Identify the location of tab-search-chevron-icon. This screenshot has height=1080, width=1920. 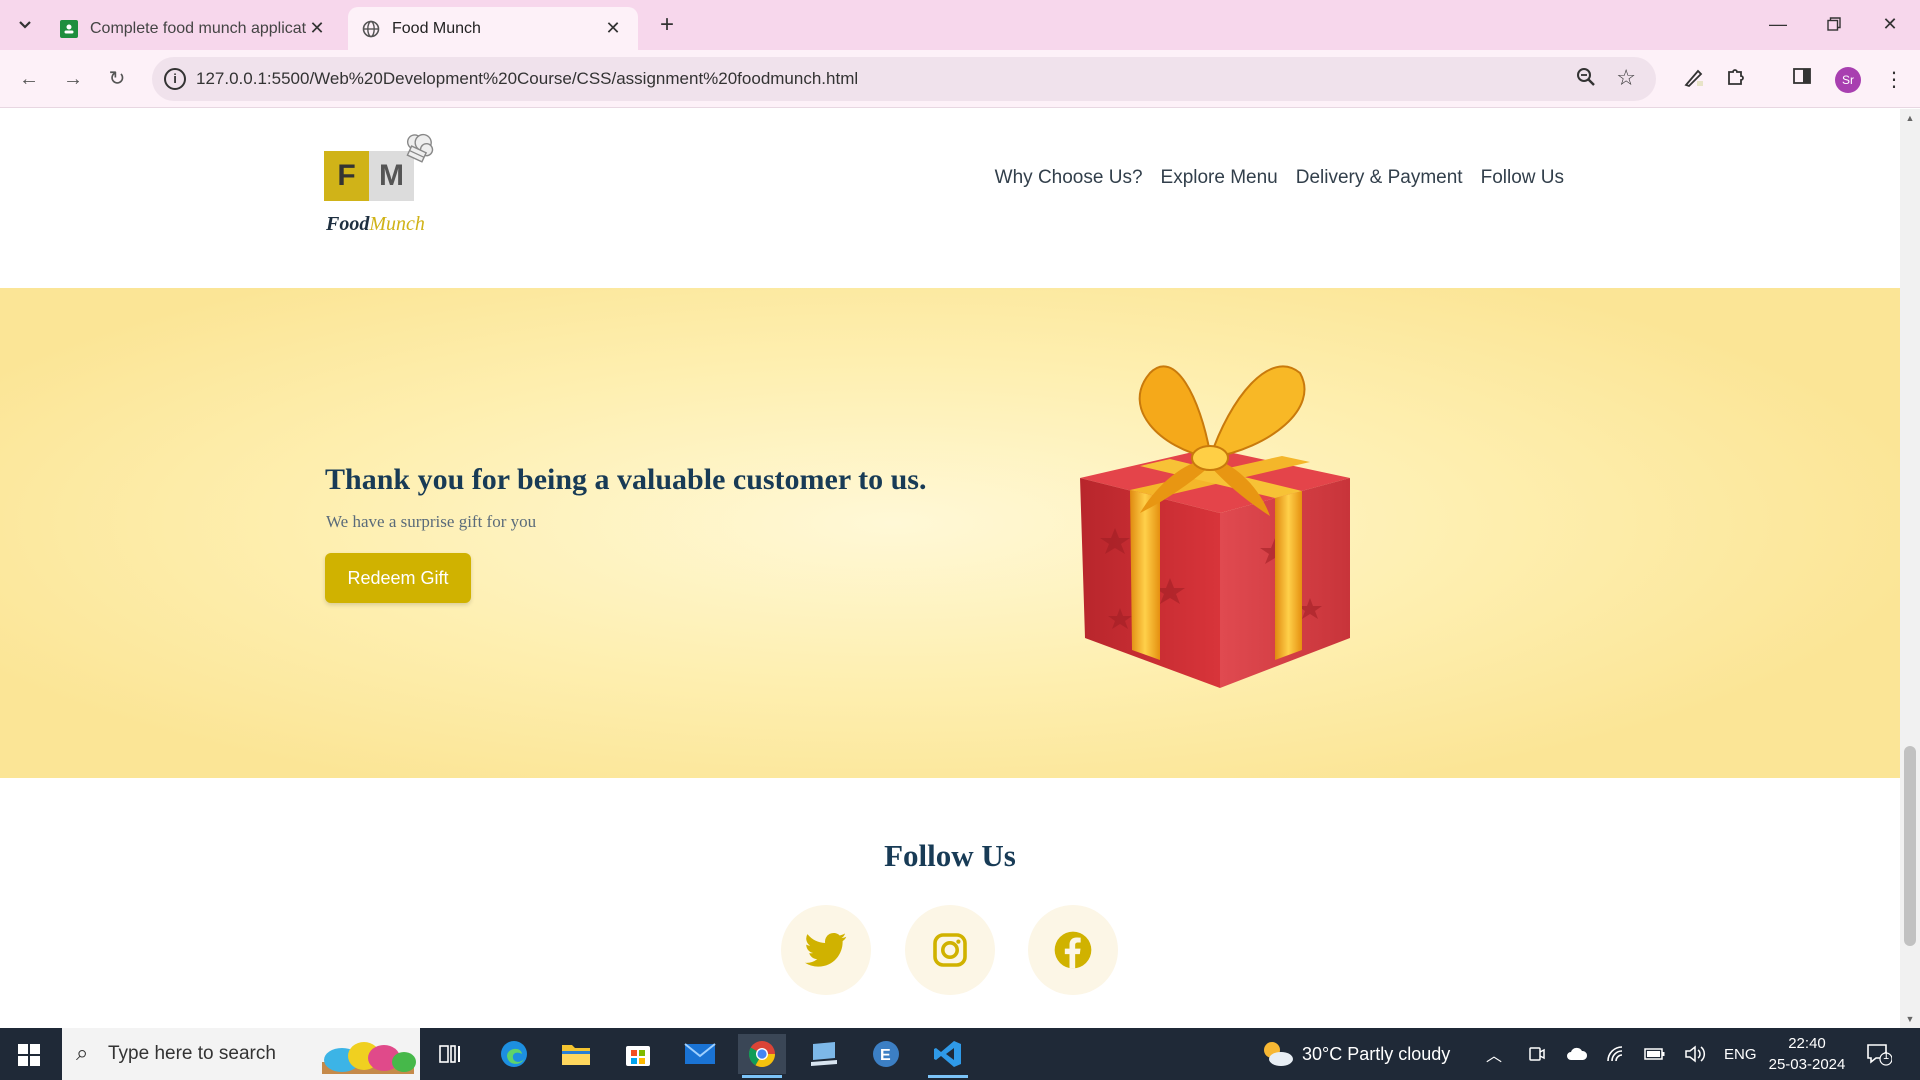
(25, 25).